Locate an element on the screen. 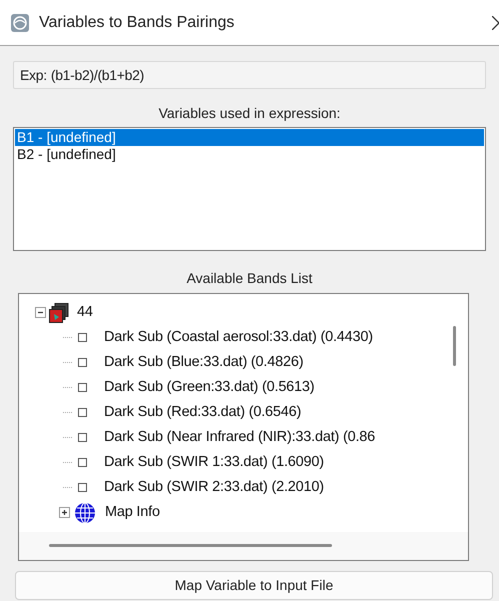  expression-label: Exp: is located at coordinates (33, 75).